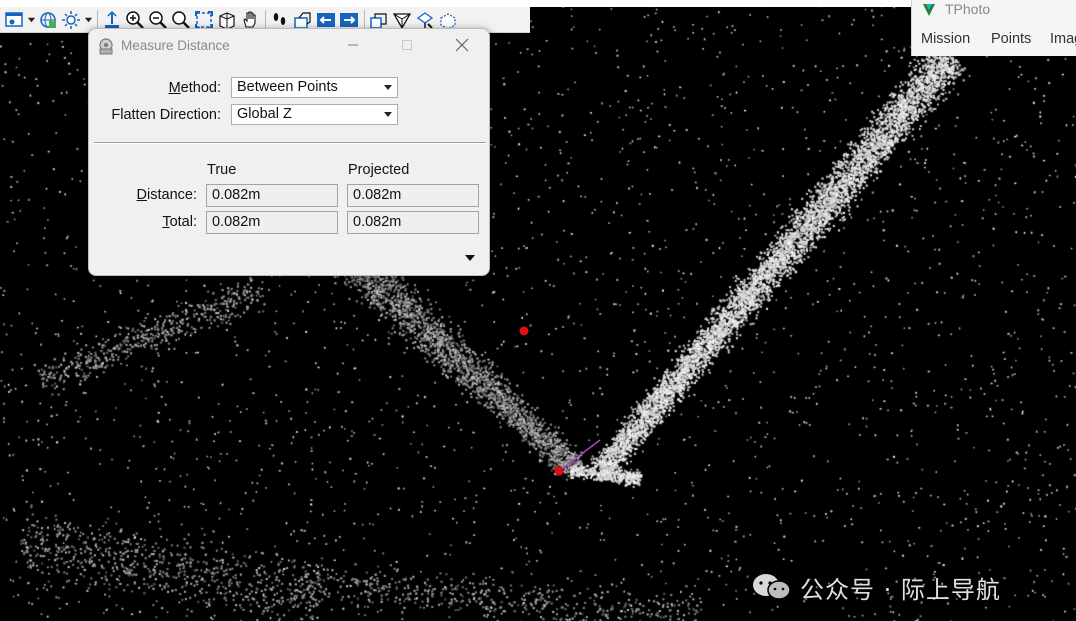 The height and width of the screenshot is (621, 1076). I want to click on flatten-direction-select: Global Z, so click(314, 114).